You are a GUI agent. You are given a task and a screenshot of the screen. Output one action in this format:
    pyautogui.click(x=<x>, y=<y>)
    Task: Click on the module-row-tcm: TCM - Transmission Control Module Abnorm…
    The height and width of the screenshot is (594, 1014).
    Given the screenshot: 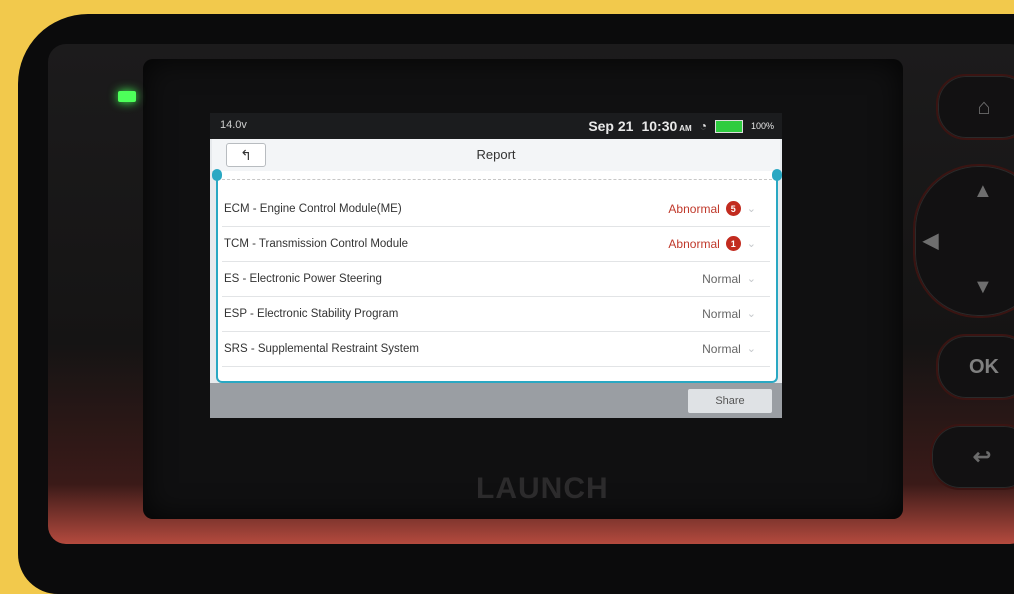 What is the action you would take?
    pyautogui.click(x=496, y=244)
    